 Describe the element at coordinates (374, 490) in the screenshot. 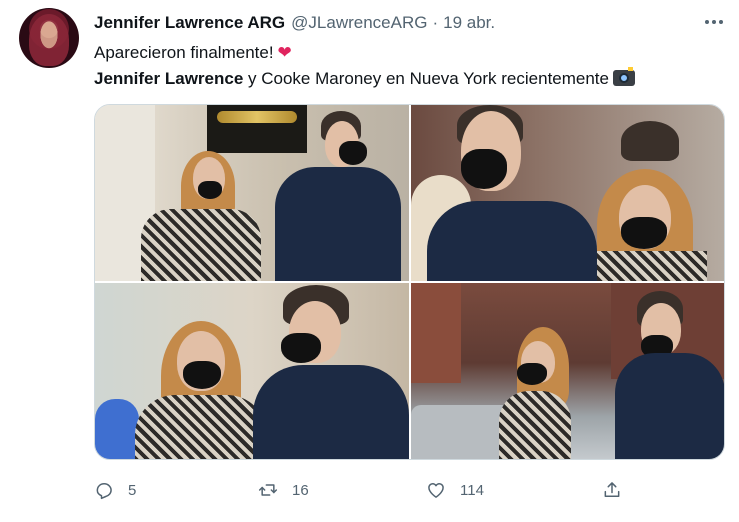

I see `tweet-actions: 5 16 114` at that location.